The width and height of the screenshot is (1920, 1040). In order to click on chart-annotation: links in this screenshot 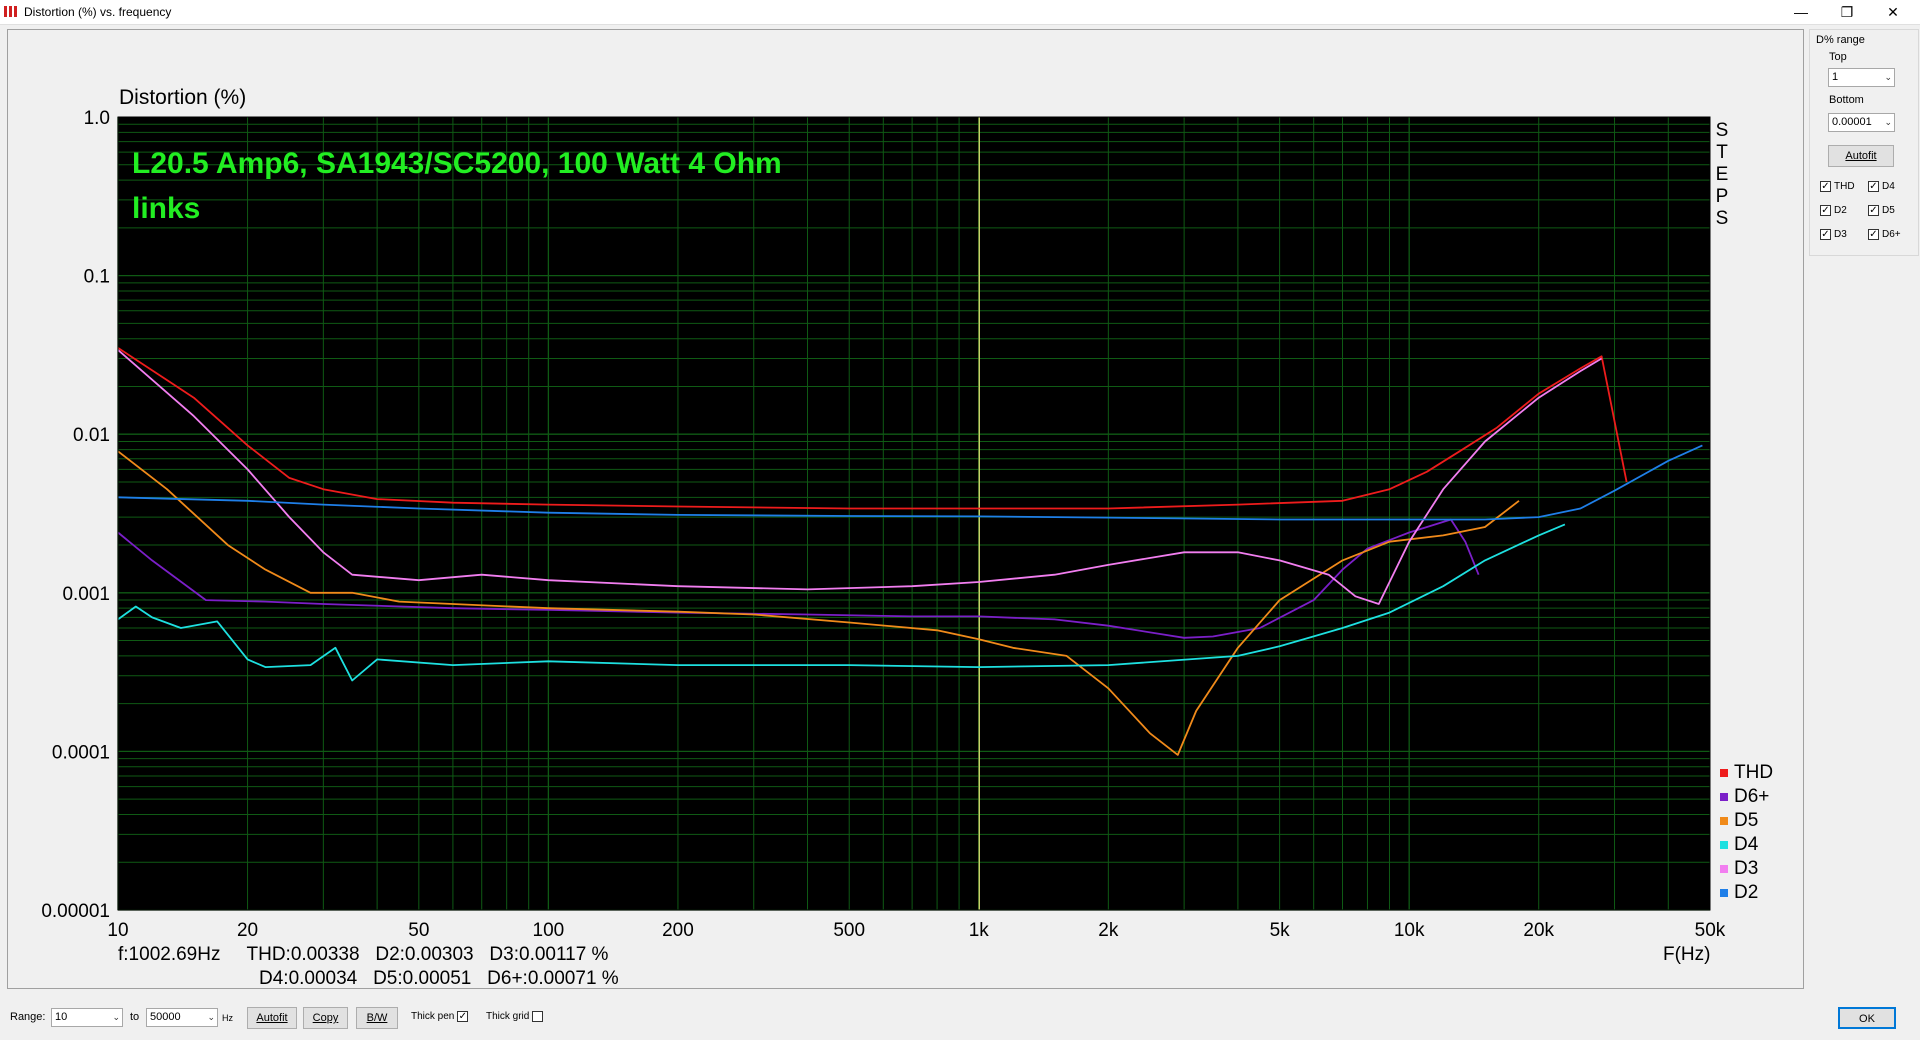, I will do `click(166, 208)`.